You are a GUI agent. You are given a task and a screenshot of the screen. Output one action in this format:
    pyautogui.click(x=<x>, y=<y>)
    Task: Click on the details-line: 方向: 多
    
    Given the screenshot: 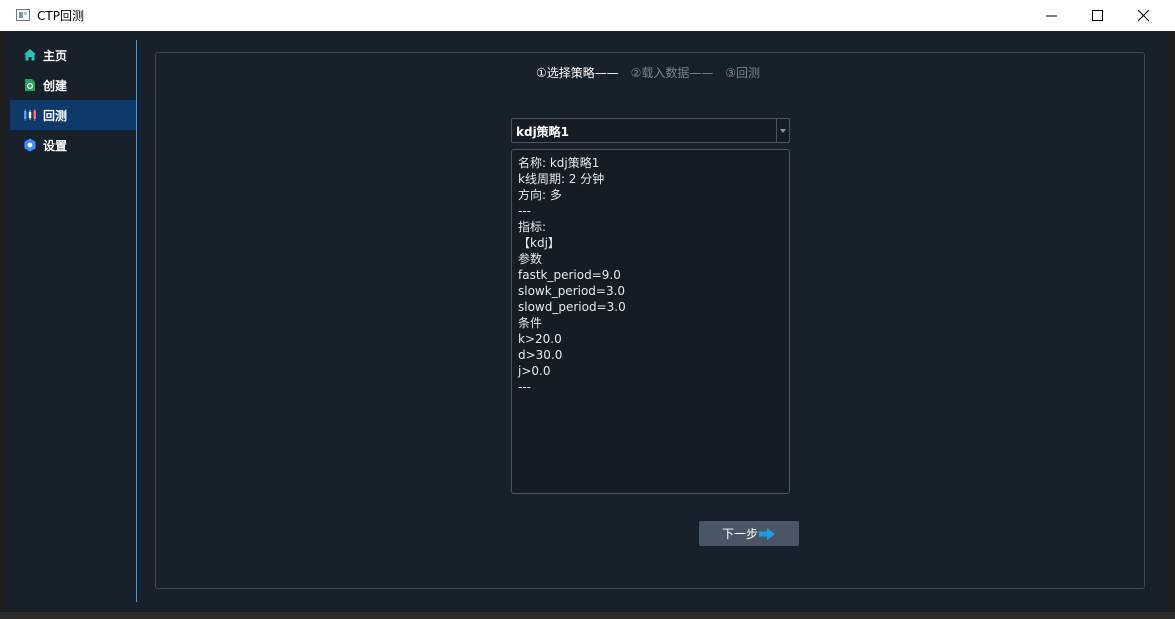 What is the action you would take?
    pyautogui.click(x=540, y=195)
    